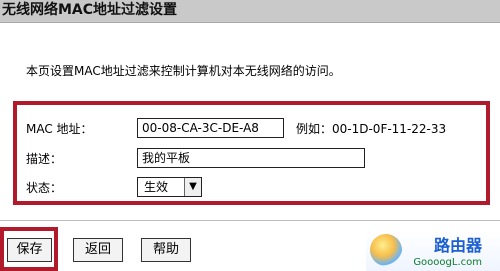 This screenshot has width=500, height=271. What do you see at coordinates (156, 187) in the screenshot?
I see `status-selected-value: 生效` at bounding box center [156, 187].